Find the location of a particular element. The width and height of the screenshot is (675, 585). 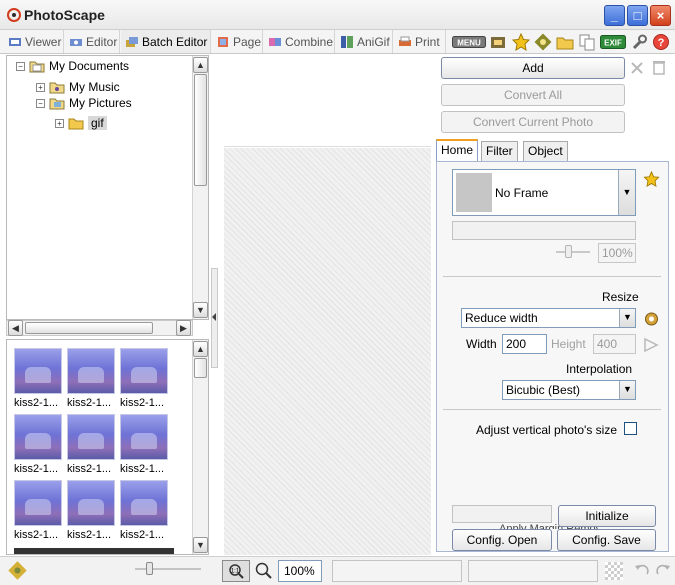

title-bar: PhotoScape _ □ × is located at coordinates (337, 15).